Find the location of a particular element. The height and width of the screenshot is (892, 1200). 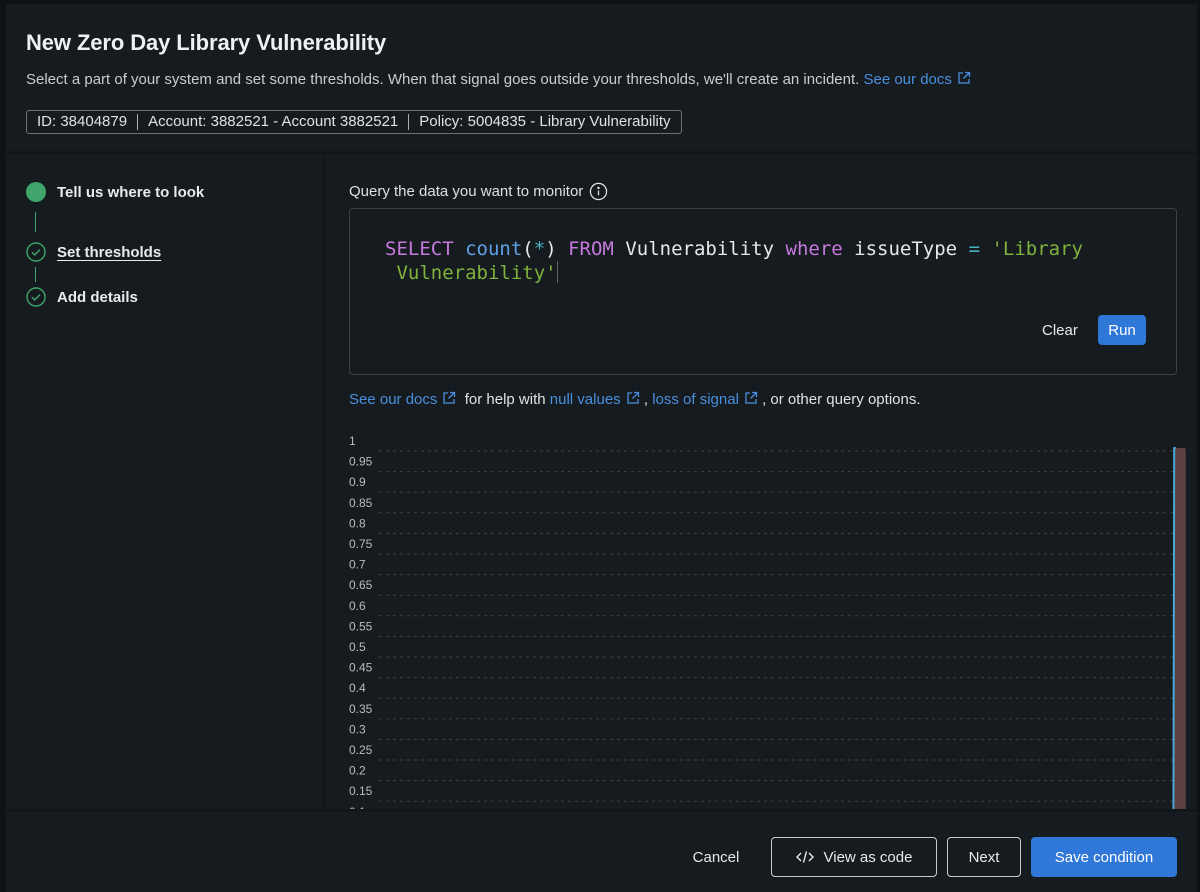

y-tick-label: 0.2 is located at coordinates (357, 771).